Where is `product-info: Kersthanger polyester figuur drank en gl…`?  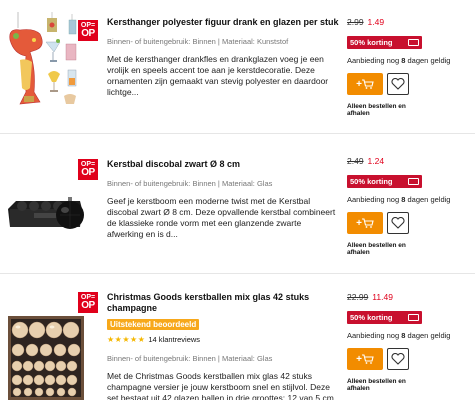
product-info: Kersthanger polyester figuur drank en gl… is located at coordinates (223, 57).